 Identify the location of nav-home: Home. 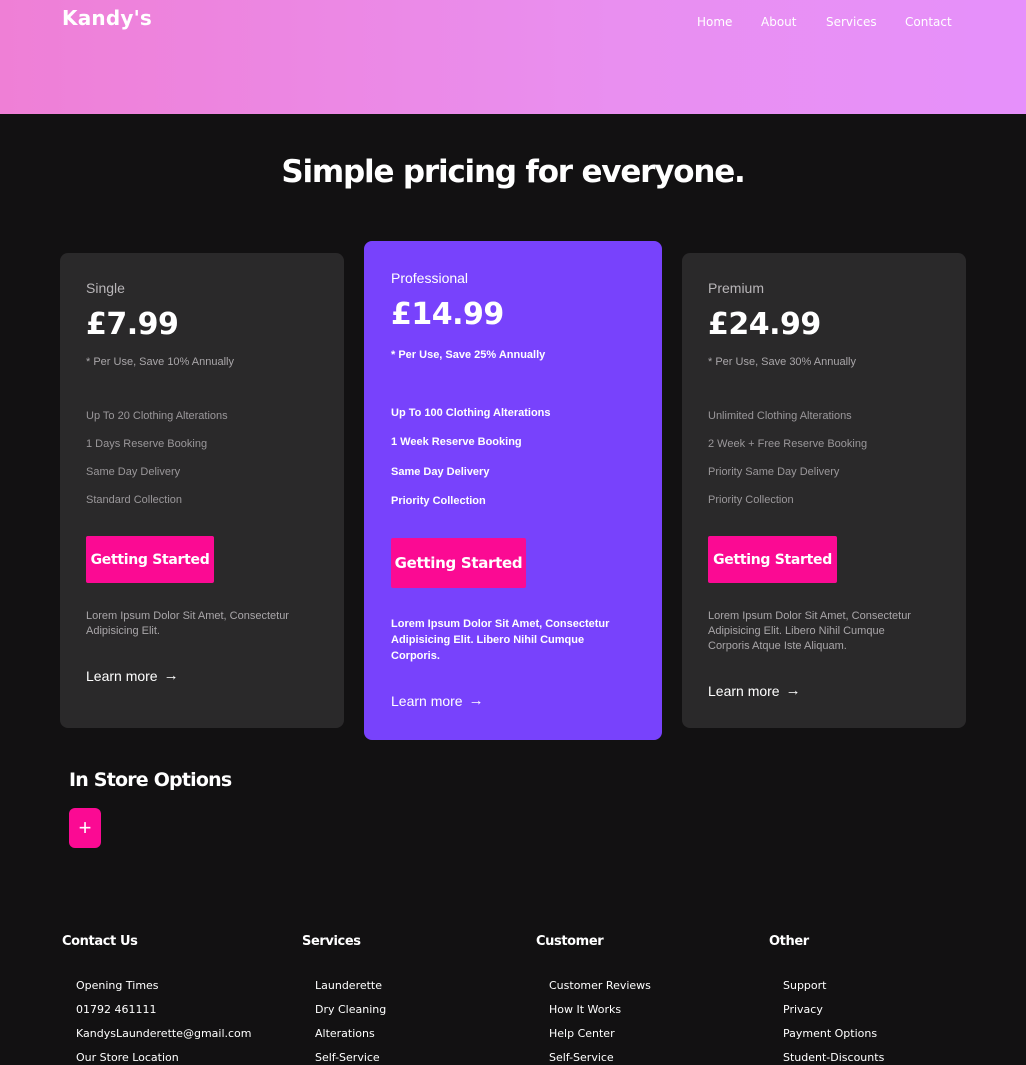
(714, 22).